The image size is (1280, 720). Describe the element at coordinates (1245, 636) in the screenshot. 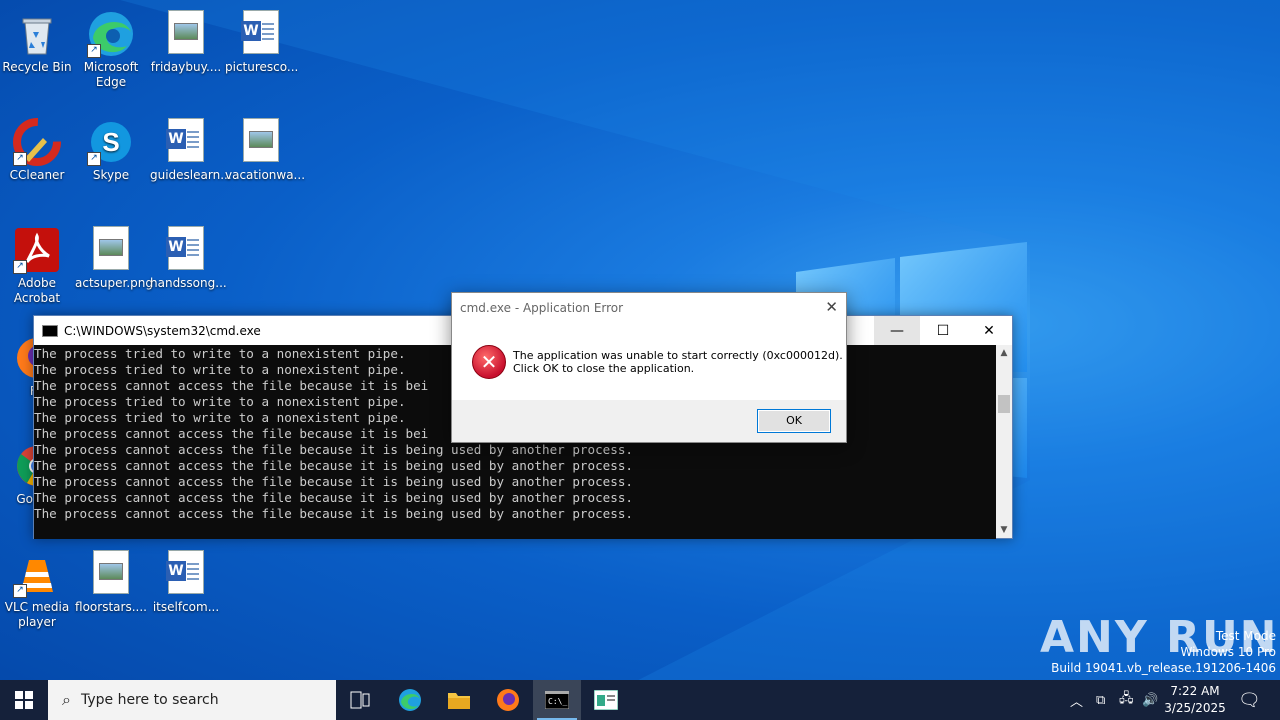

I see `watermark-line: Test Mode` at that location.